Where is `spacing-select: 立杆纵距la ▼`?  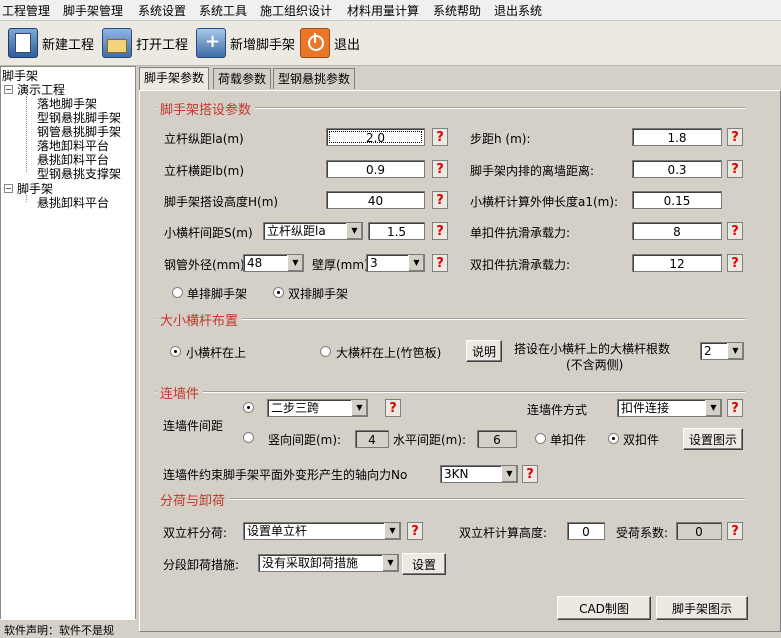
spacing-select: 立杆纵距la ▼ is located at coordinates (313, 231).